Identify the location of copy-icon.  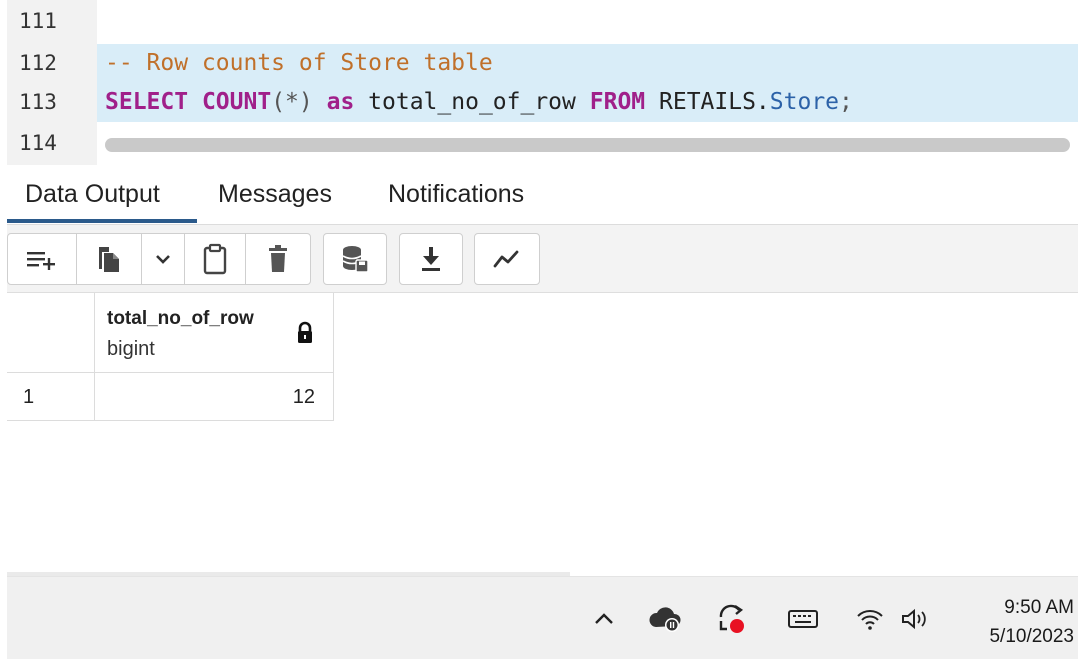
(109, 259).